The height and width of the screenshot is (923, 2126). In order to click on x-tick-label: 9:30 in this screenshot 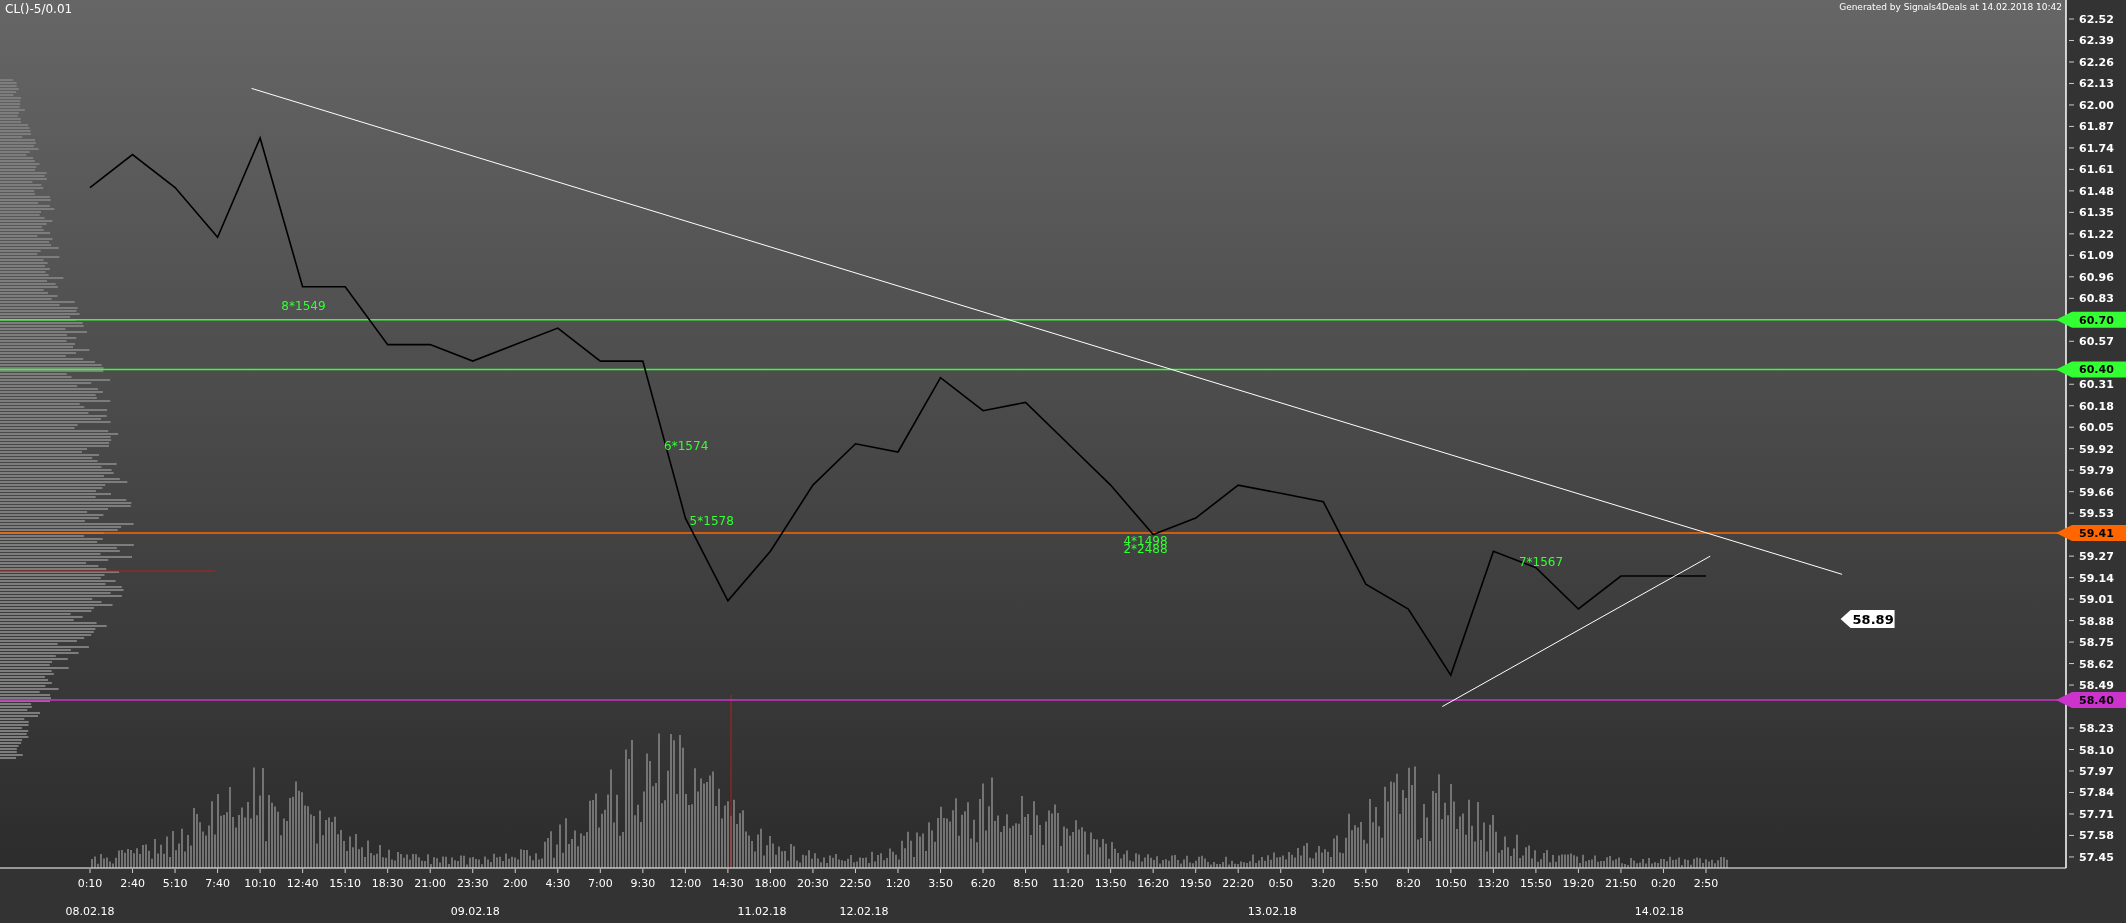, I will do `click(643, 883)`.